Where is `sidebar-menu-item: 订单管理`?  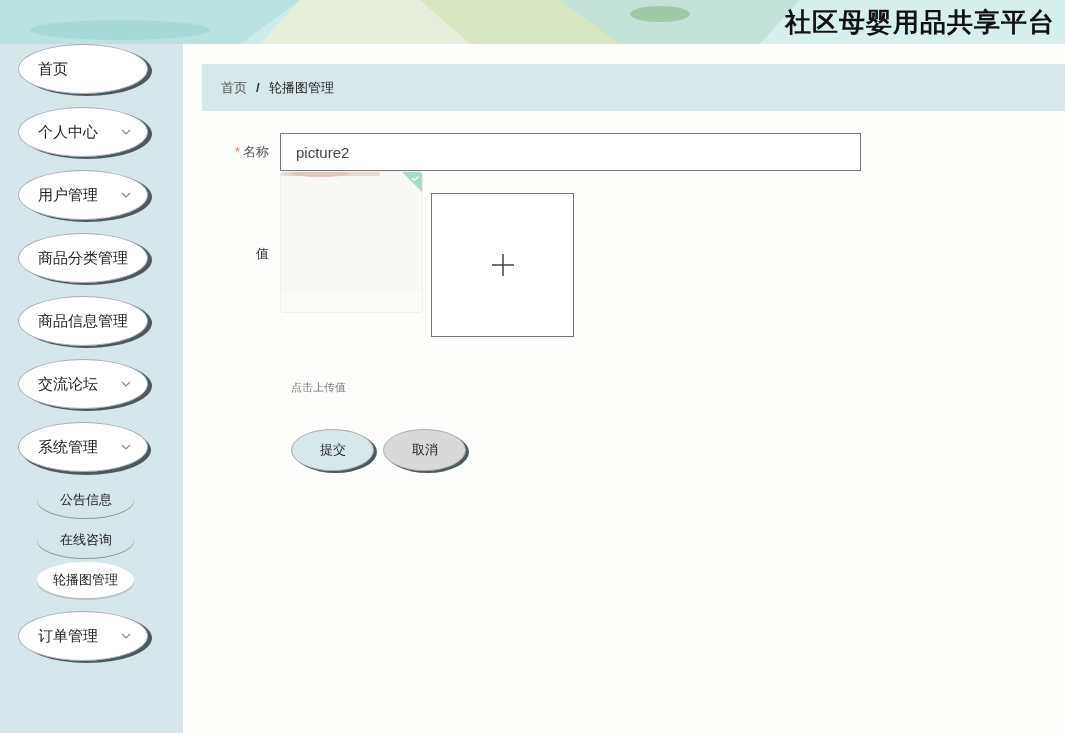 sidebar-menu-item: 订单管理 is located at coordinates (83, 636).